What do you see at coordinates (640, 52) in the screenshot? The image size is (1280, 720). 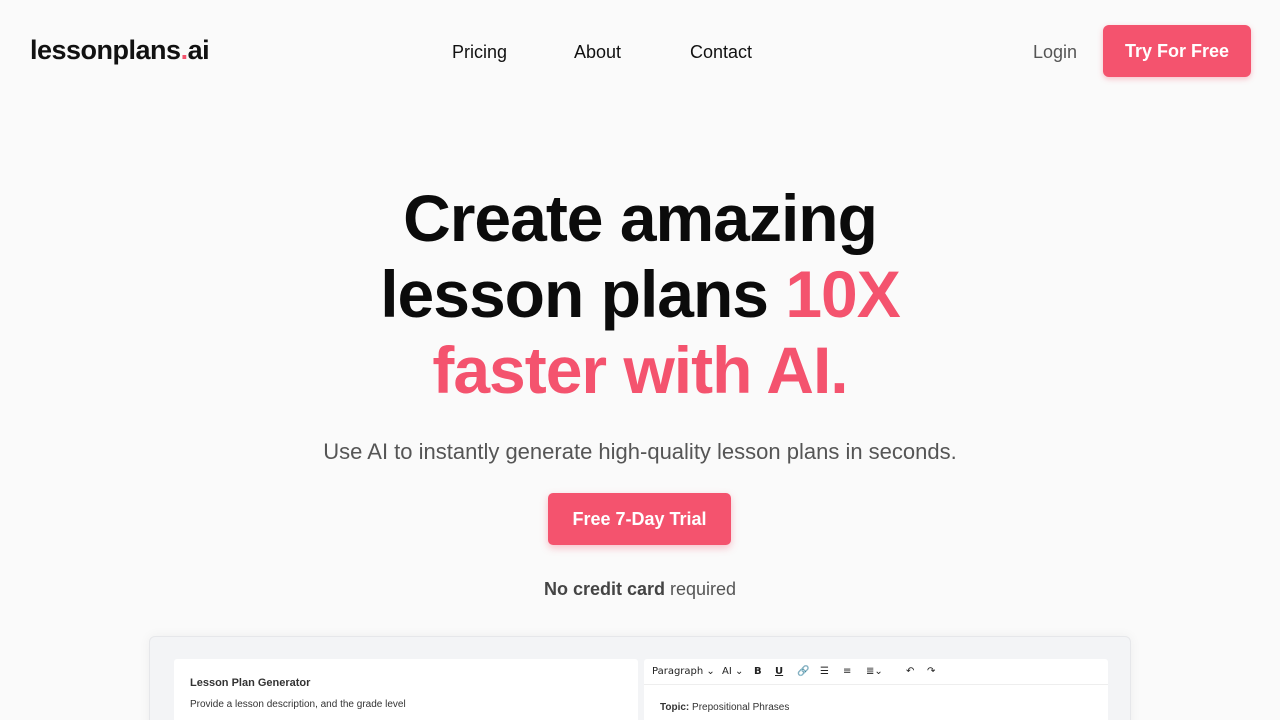 I see `main-nav: Pricing About Contact` at bounding box center [640, 52].